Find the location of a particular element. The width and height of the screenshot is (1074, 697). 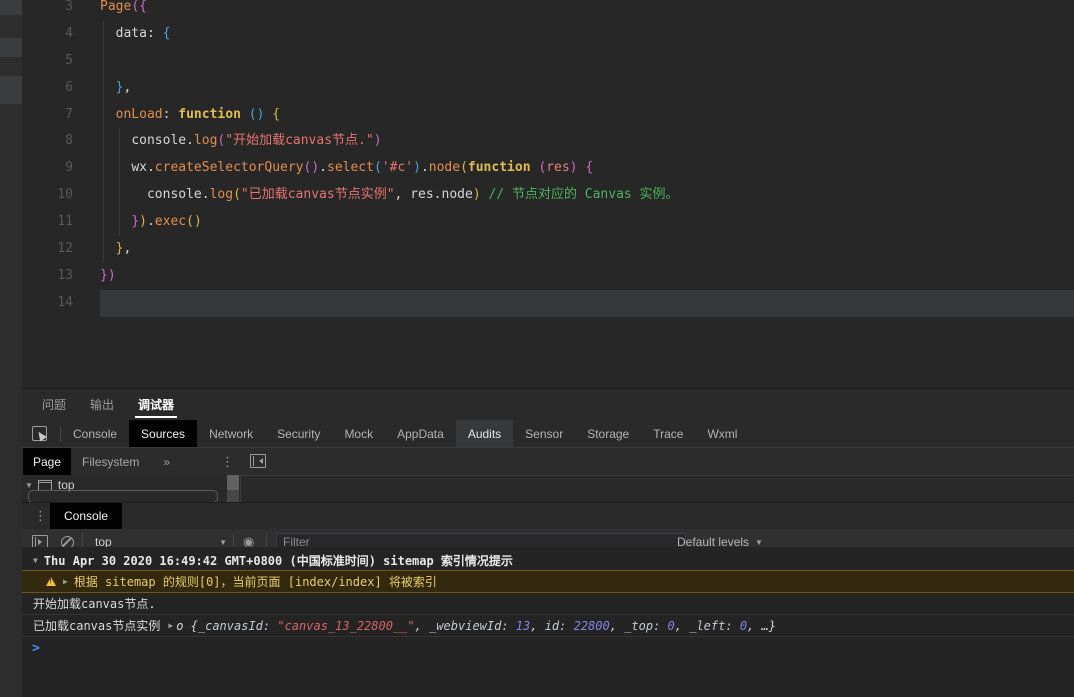

line-number: 13 is located at coordinates (65, 275).